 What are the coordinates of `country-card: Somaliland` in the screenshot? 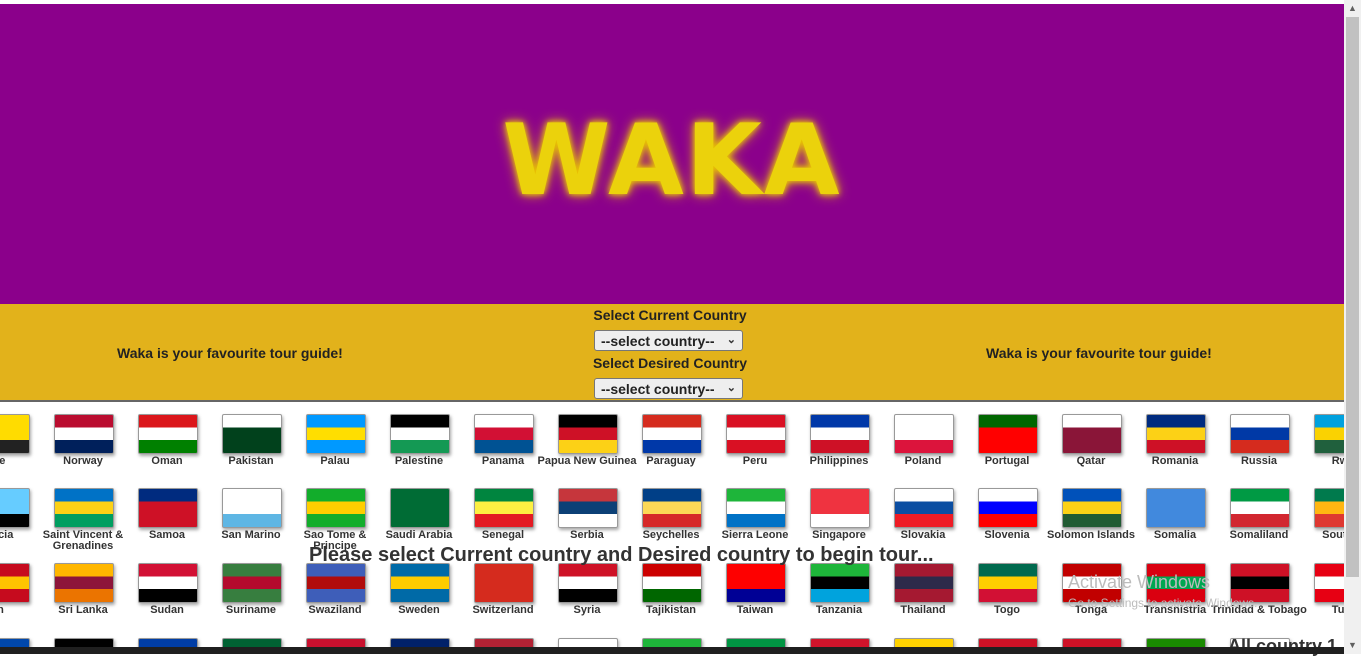 It's located at (1259, 520).